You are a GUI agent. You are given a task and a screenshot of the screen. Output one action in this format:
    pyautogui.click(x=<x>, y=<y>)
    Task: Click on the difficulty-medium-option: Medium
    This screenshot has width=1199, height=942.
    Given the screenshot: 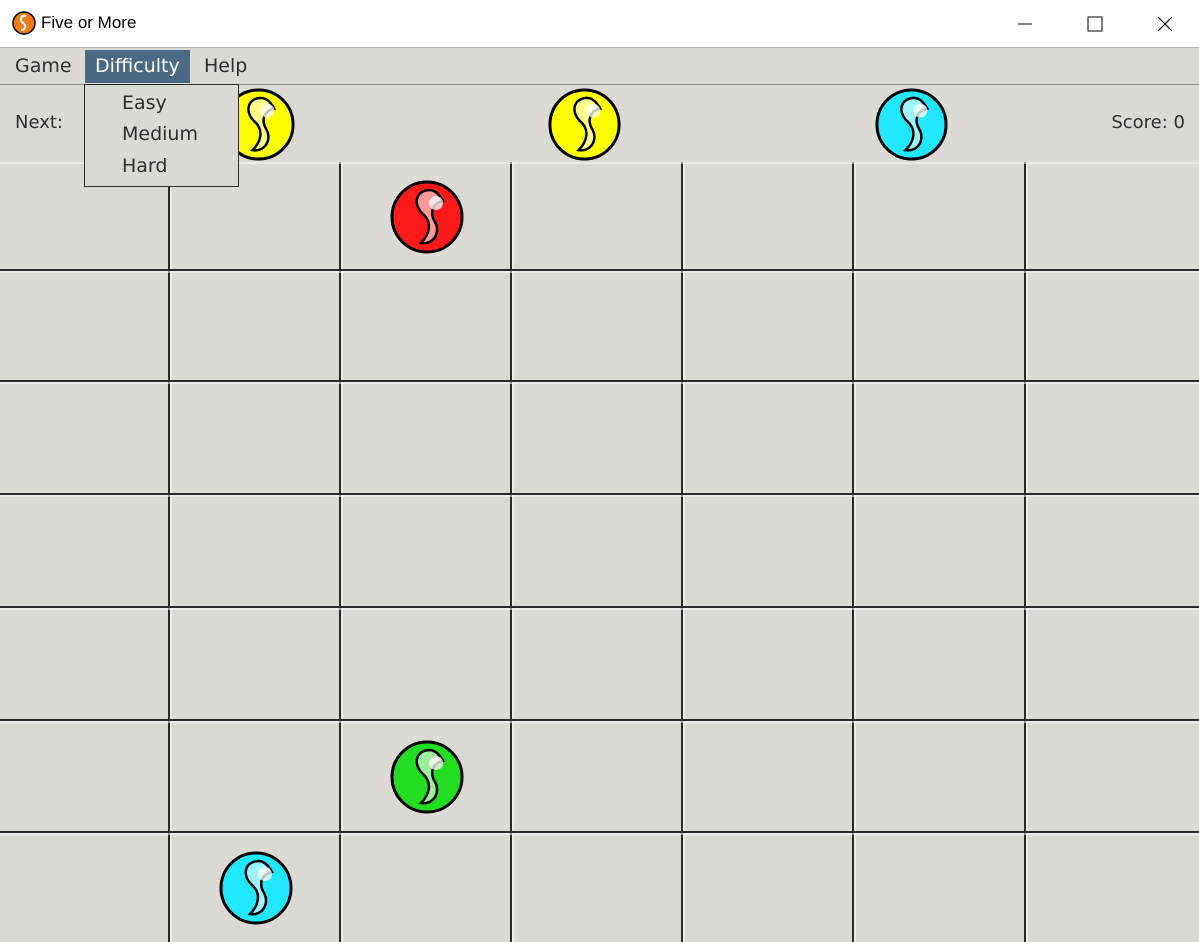 What is the action you would take?
    pyautogui.click(x=160, y=134)
    